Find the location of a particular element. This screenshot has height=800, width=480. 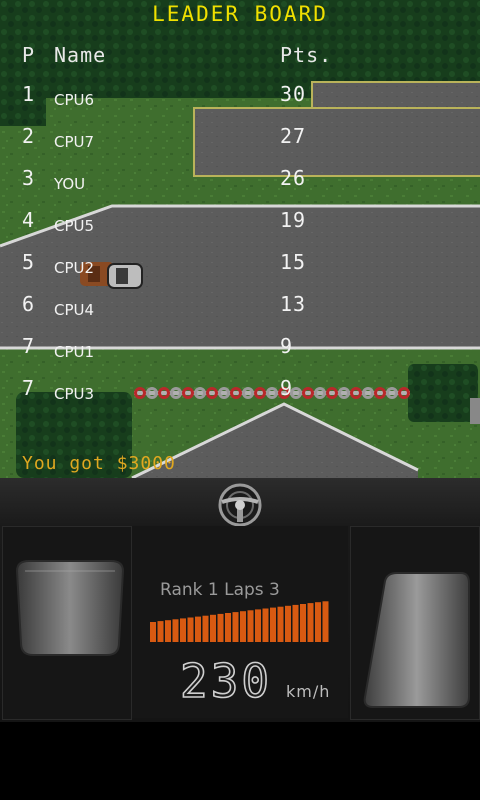

rpm-bar is located at coordinates (239, 621).